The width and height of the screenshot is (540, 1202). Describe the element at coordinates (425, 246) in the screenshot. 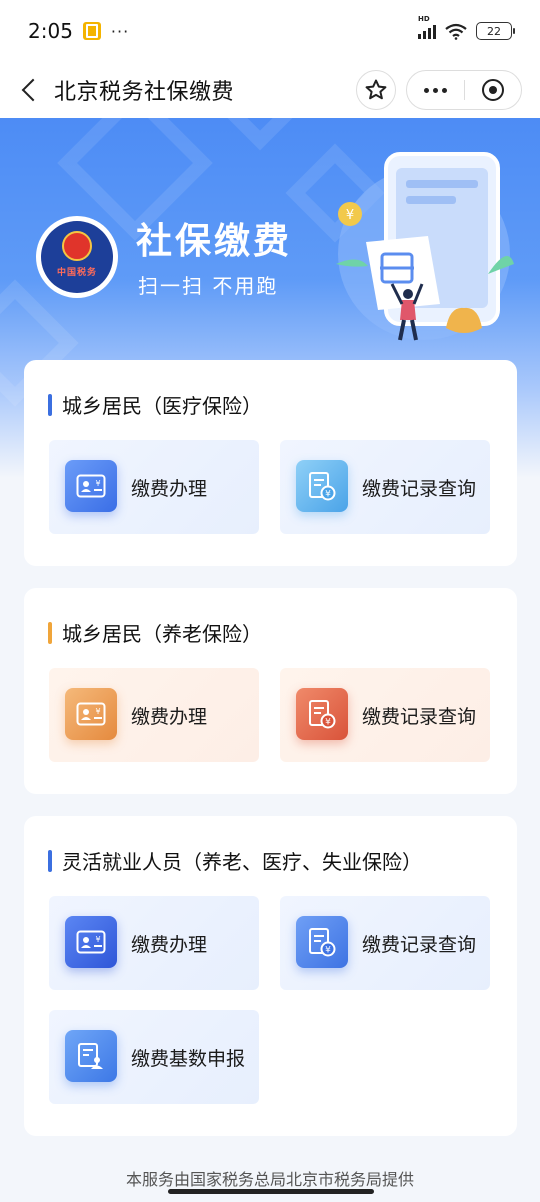

I see `phone-scan-illustration: ¥` at that location.